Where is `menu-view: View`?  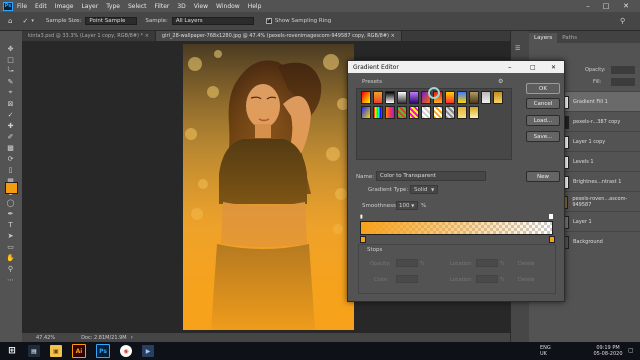 menu-view: View is located at coordinates (201, 6).